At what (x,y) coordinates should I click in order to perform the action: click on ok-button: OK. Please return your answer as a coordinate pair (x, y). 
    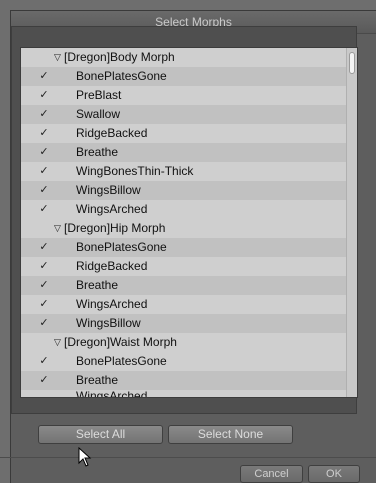
    Looking at the image, I should click on (334, 474).